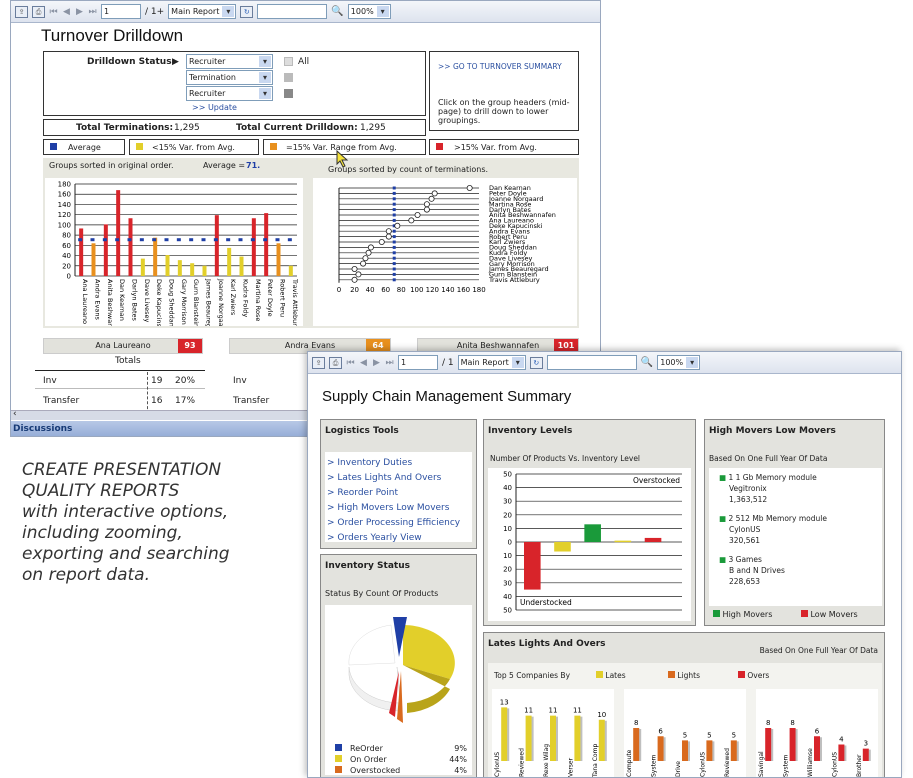 Image resolution: width=913 pixels, height=778 pixels. I want to click on link-reorder-point: > Reorder Point, so click(398, 493).